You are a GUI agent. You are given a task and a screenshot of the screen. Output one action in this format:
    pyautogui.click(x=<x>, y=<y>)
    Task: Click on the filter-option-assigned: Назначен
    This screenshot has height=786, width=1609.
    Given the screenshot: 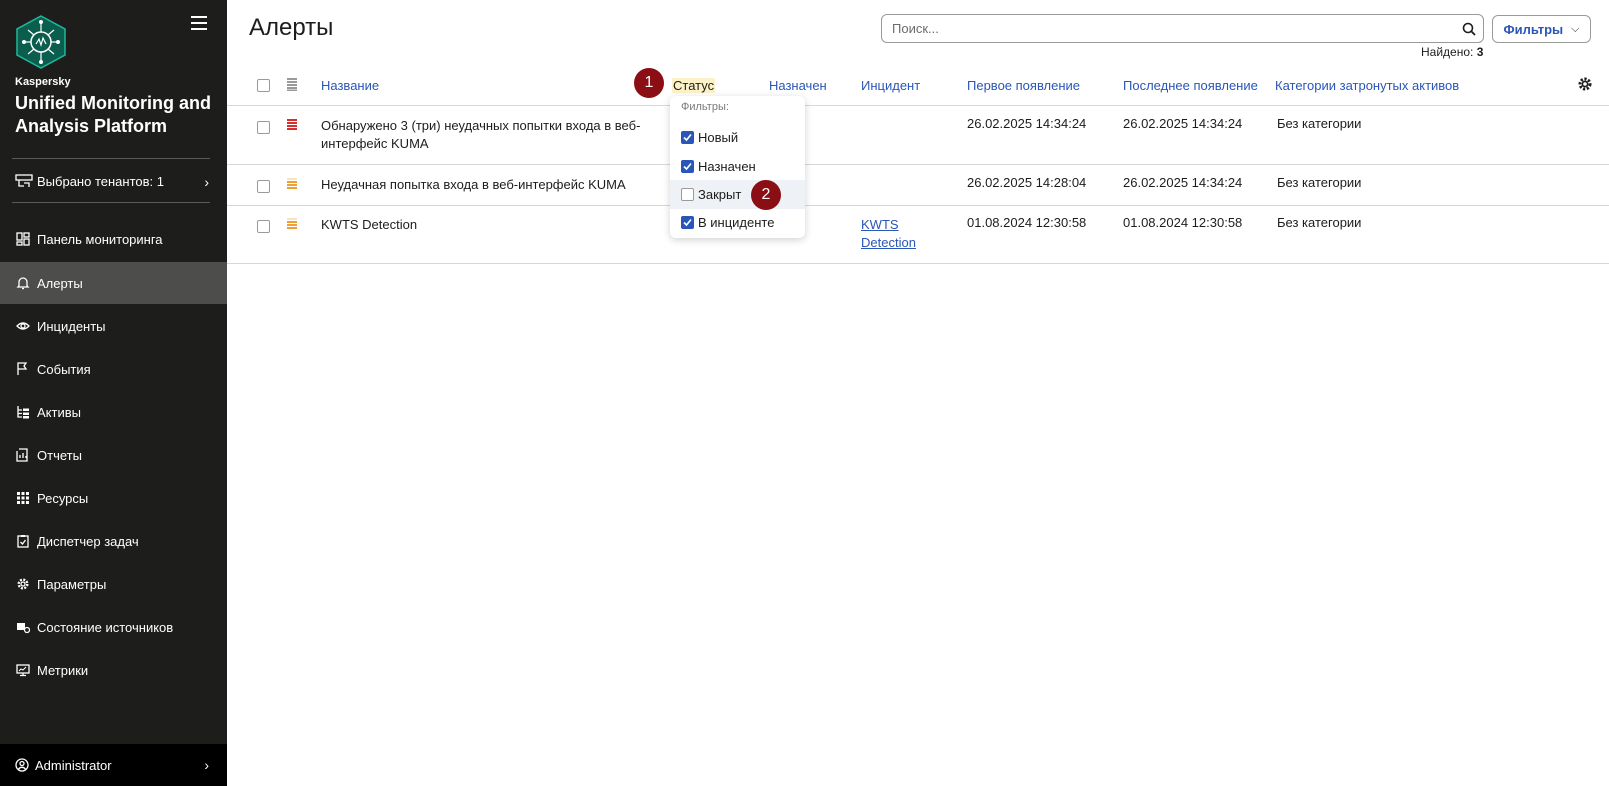 What is the action you would take?
    pyautogui.click(x=737, y=166)
    